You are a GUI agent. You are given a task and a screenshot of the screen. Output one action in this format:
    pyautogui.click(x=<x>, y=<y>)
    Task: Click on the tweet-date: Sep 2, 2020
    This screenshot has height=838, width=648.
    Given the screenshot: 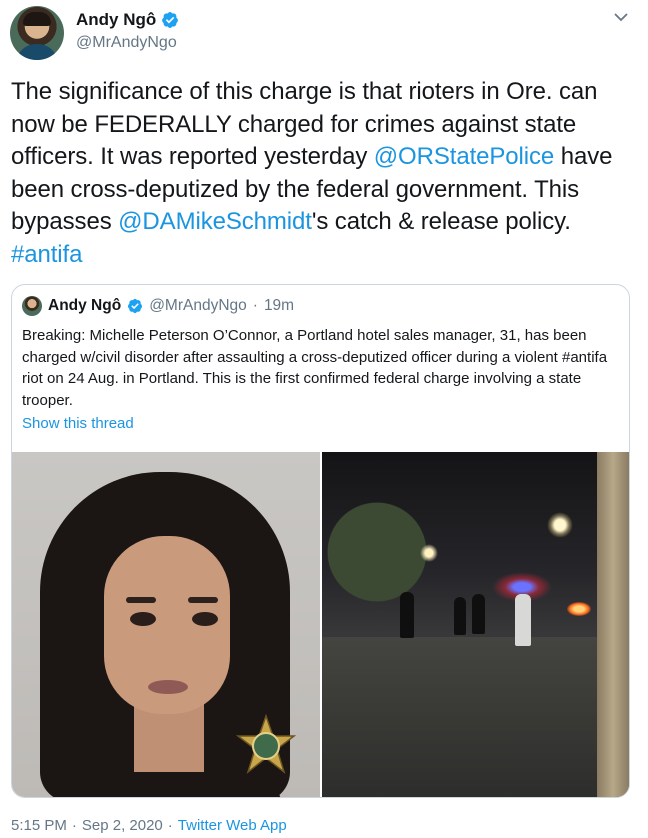 What is the action you would take?
    pyautogui.click(x=122, y=825)
    